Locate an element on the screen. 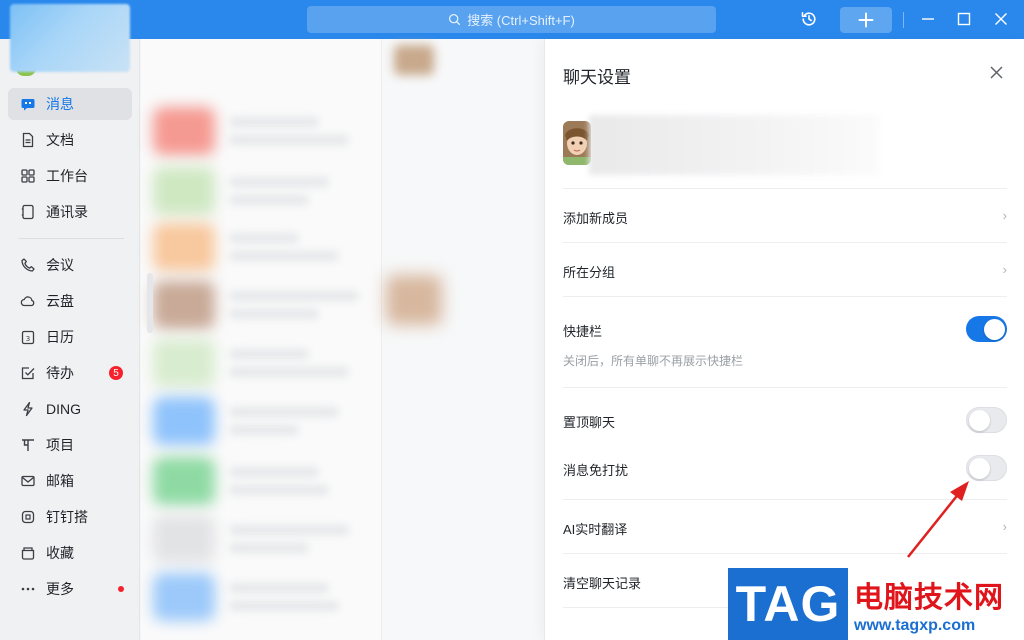  sidebar-item-projects: 项目 is located at coordinates (70, 445).